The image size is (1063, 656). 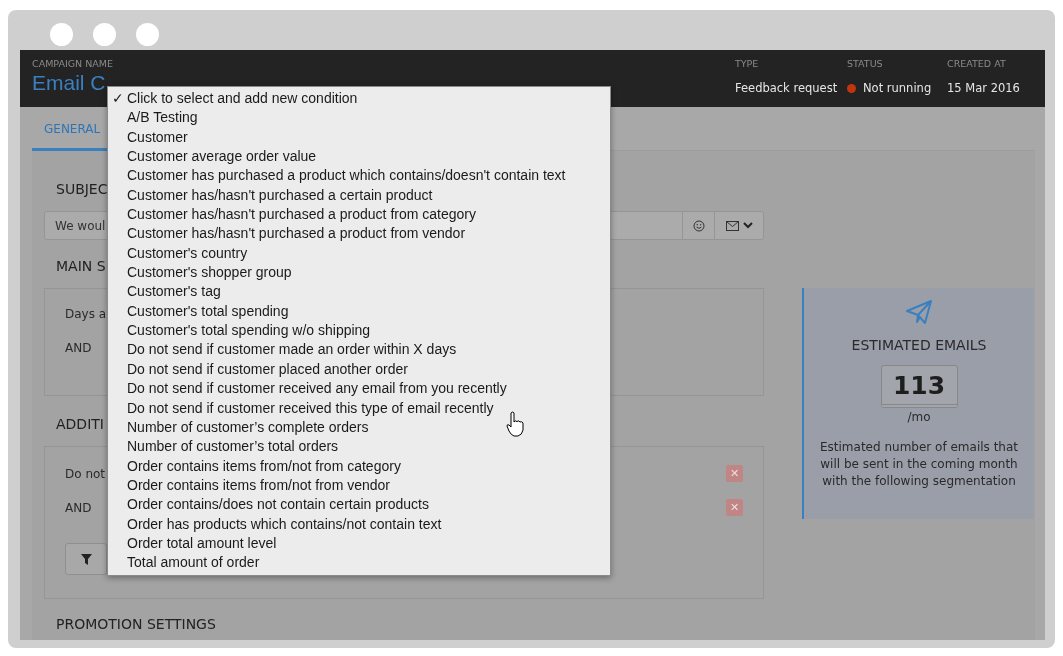 What do you see at coordinates (786, 88) in the screenshot?
I see `meta-value: Feedback request` at bounding box center [786, 88].